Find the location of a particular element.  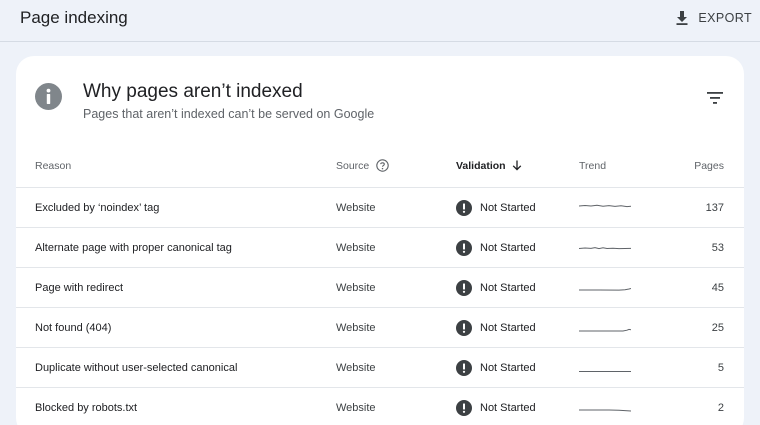

column-header-validation-label: Validation is located at coordinates (481, 165).